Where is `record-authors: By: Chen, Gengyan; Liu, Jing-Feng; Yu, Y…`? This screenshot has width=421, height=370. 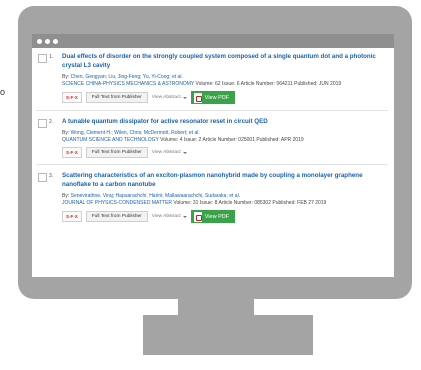 record-authors: By: Chen, Gengyan; Liu, Jing-Feng; Yu, Y… is located at coordinates (225, 77).